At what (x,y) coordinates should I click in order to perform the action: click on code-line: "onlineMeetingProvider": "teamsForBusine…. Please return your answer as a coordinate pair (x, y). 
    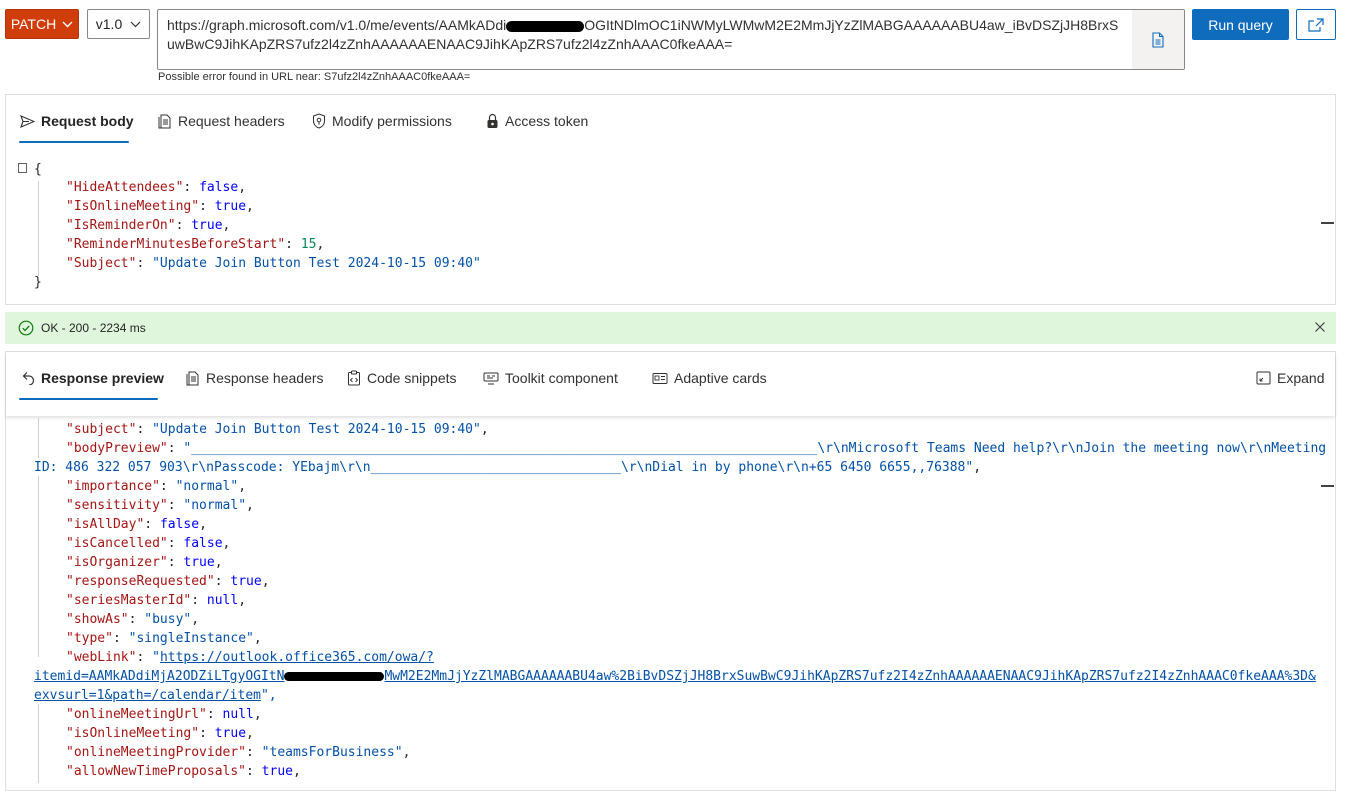
    Looking at the image, I should click on (238, 752).